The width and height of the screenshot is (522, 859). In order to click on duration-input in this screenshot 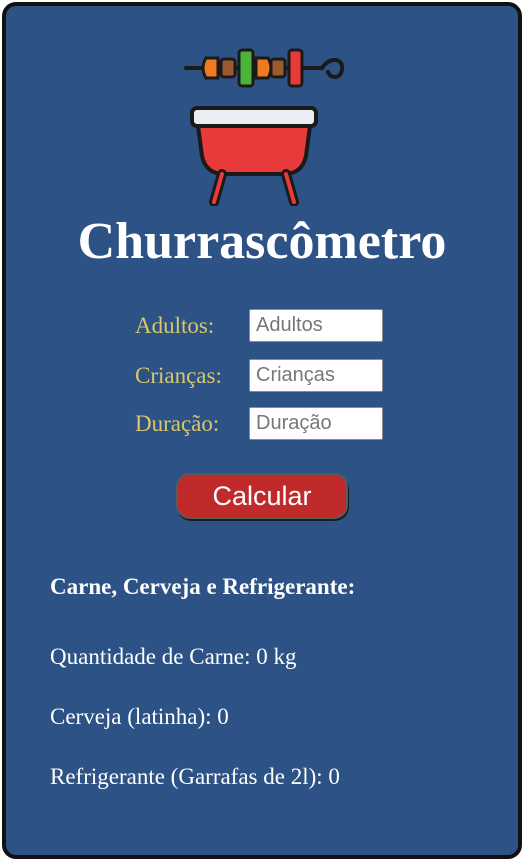, I will do `click(316, 423)`.